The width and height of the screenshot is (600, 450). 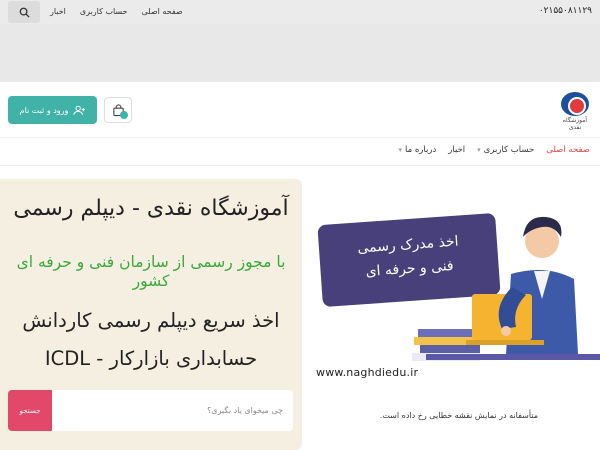 I want to click on top-banner-area, so click(x=300, y=53).